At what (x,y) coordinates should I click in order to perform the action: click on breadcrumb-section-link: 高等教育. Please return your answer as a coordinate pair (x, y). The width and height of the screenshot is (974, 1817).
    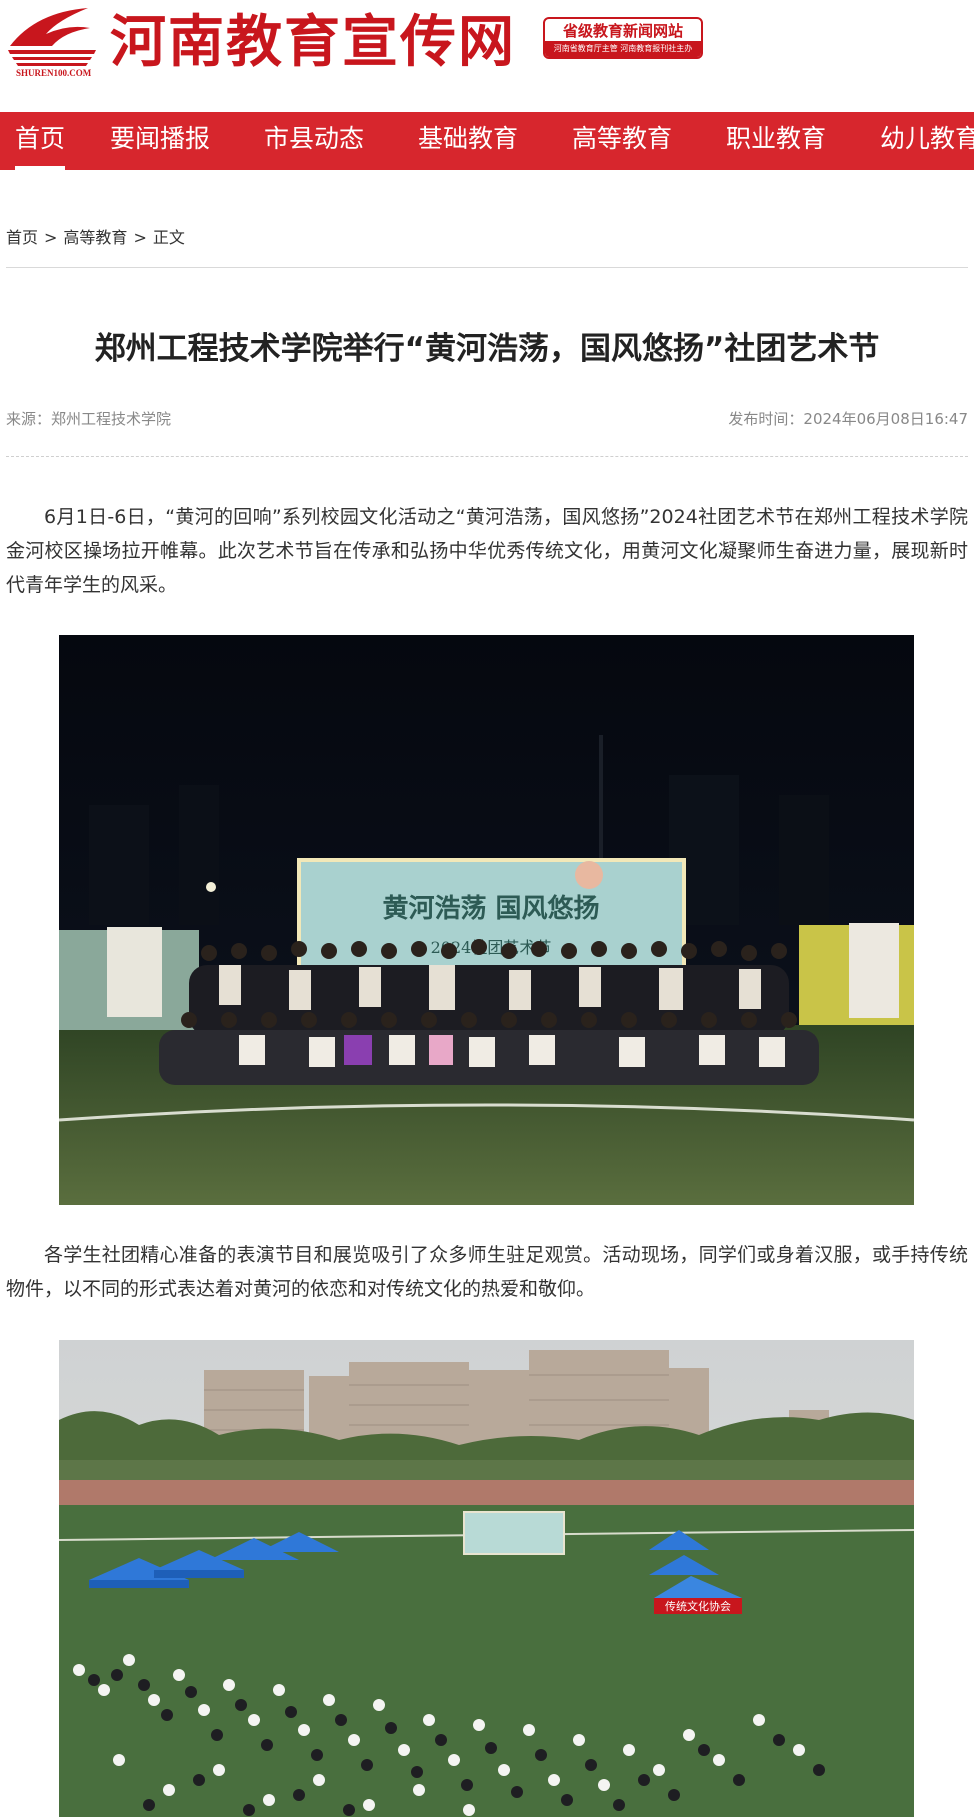
    Looking at the image, I should click on (95, 237).